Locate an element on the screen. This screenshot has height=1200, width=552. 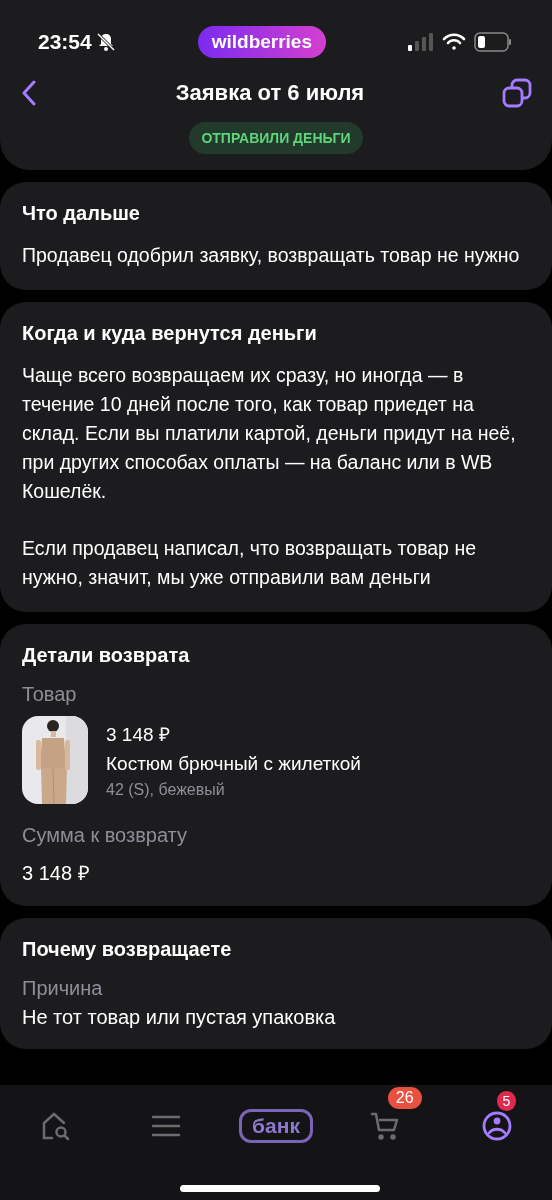
product-price: 3 148 ₽ is located at coordinates (138, 735).